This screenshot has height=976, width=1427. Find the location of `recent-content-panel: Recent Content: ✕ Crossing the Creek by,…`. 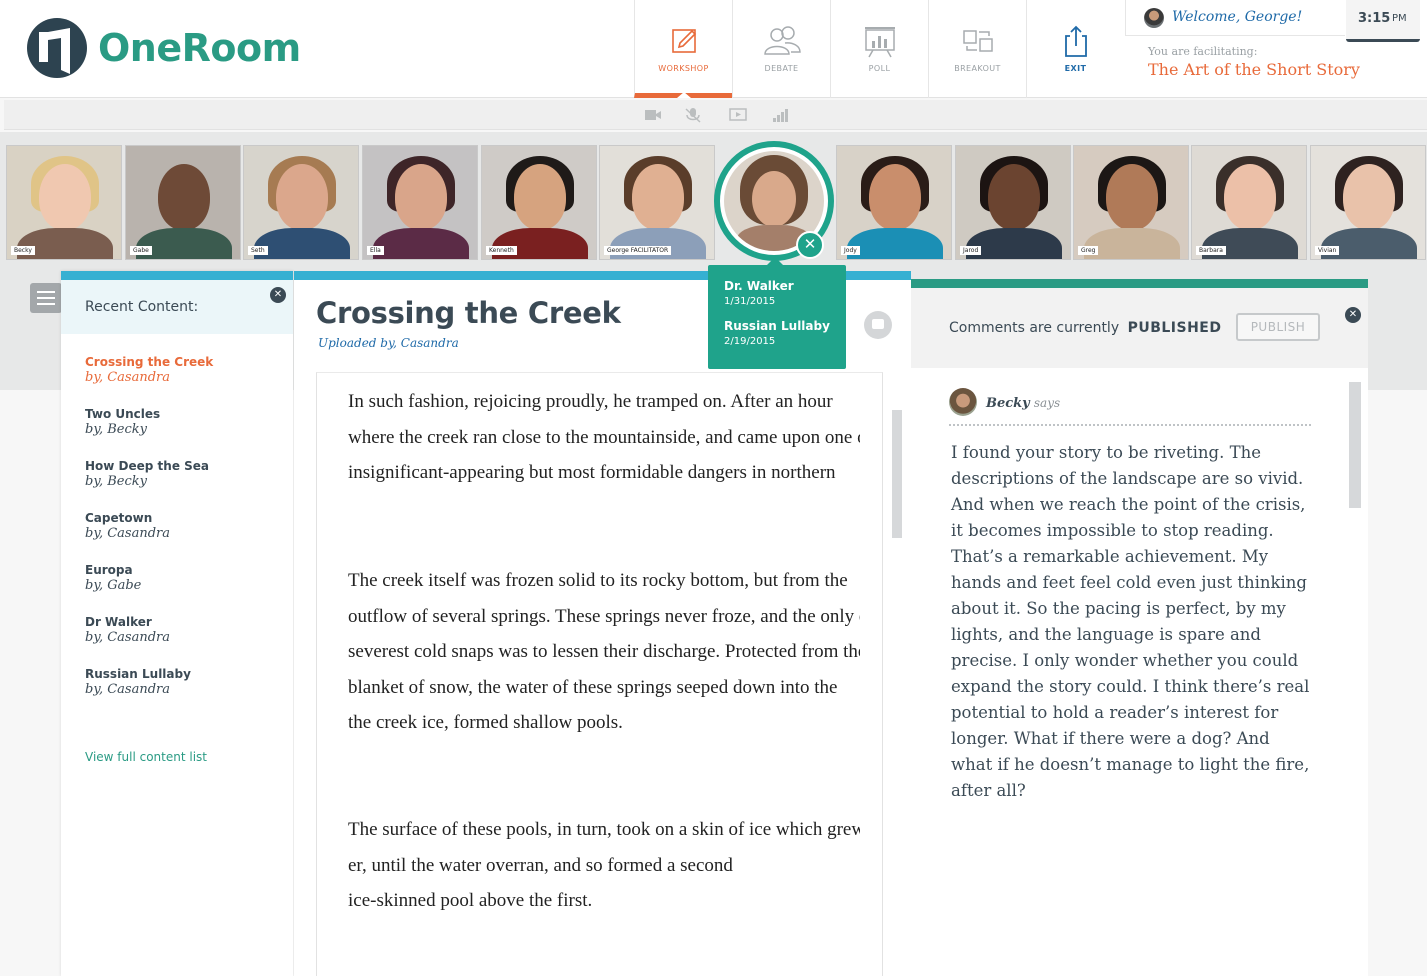

recent-content-panel: Recent Content: ✕ Crossing the Creek by,… is located at coordinates (177, 623).